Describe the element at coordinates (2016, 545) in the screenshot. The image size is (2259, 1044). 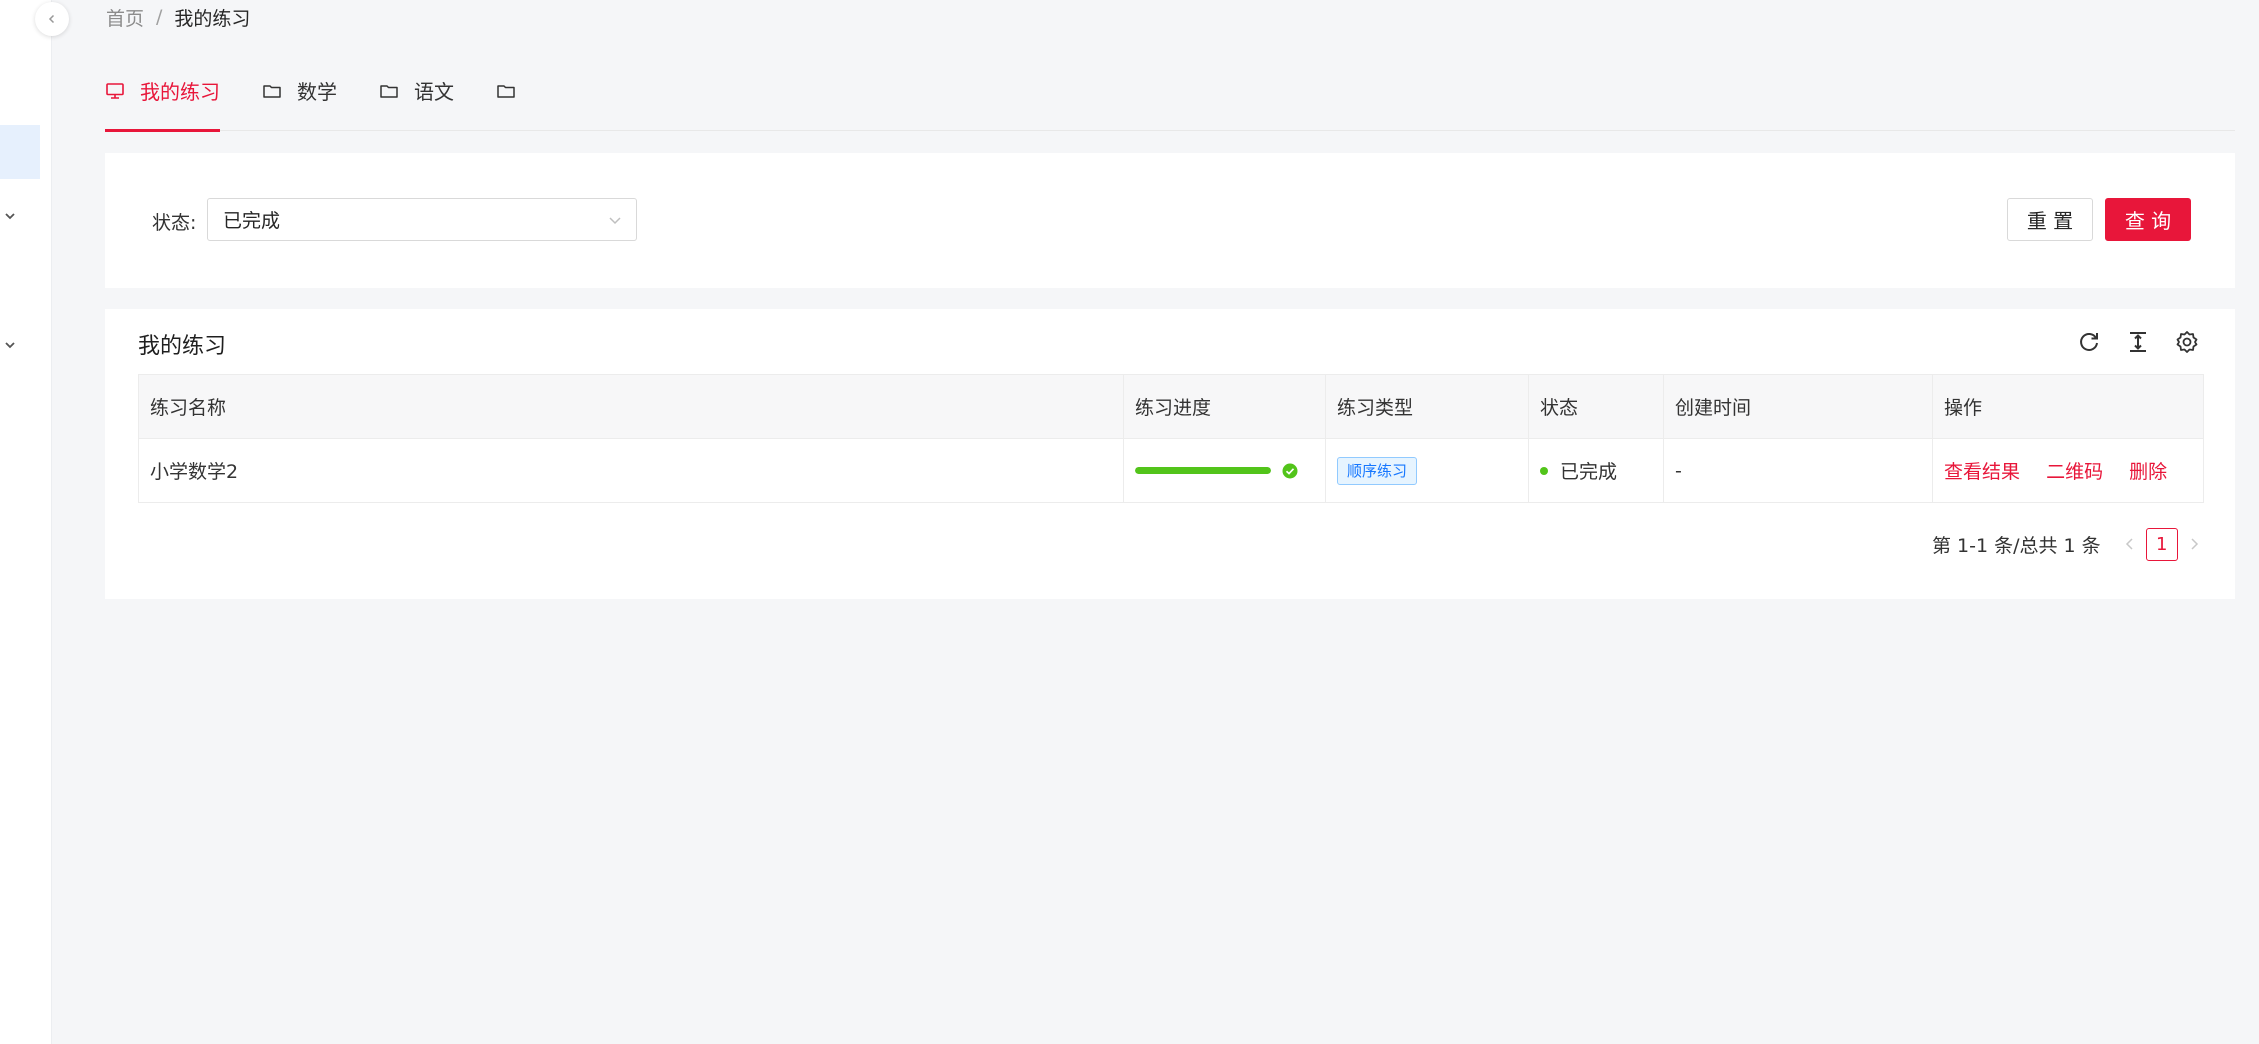
I see `pagination-total: 第 1-1 条/总共 1 条` at that location.